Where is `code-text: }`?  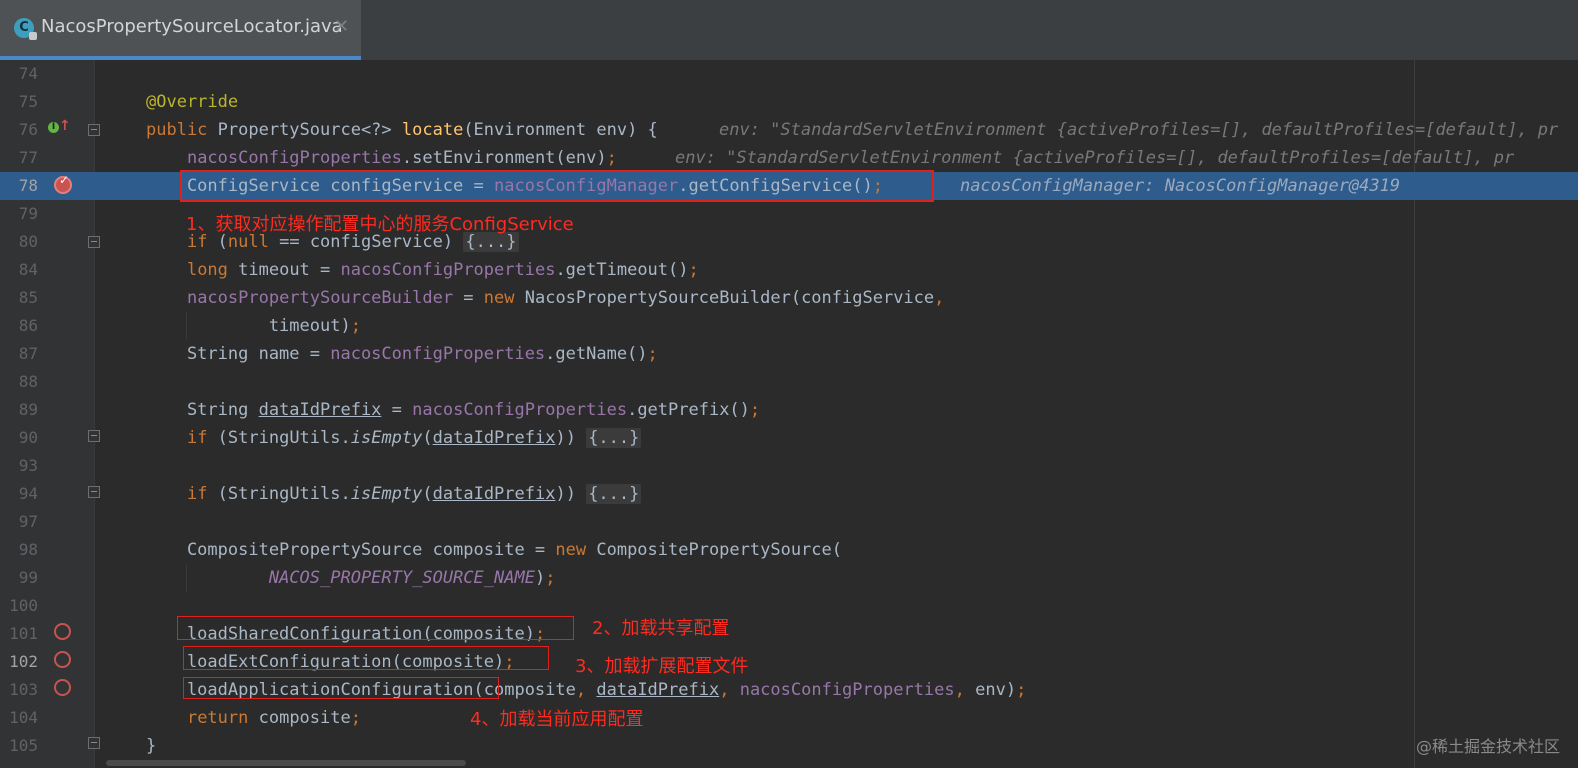
code-text: } is located at coordinates (151, 746).